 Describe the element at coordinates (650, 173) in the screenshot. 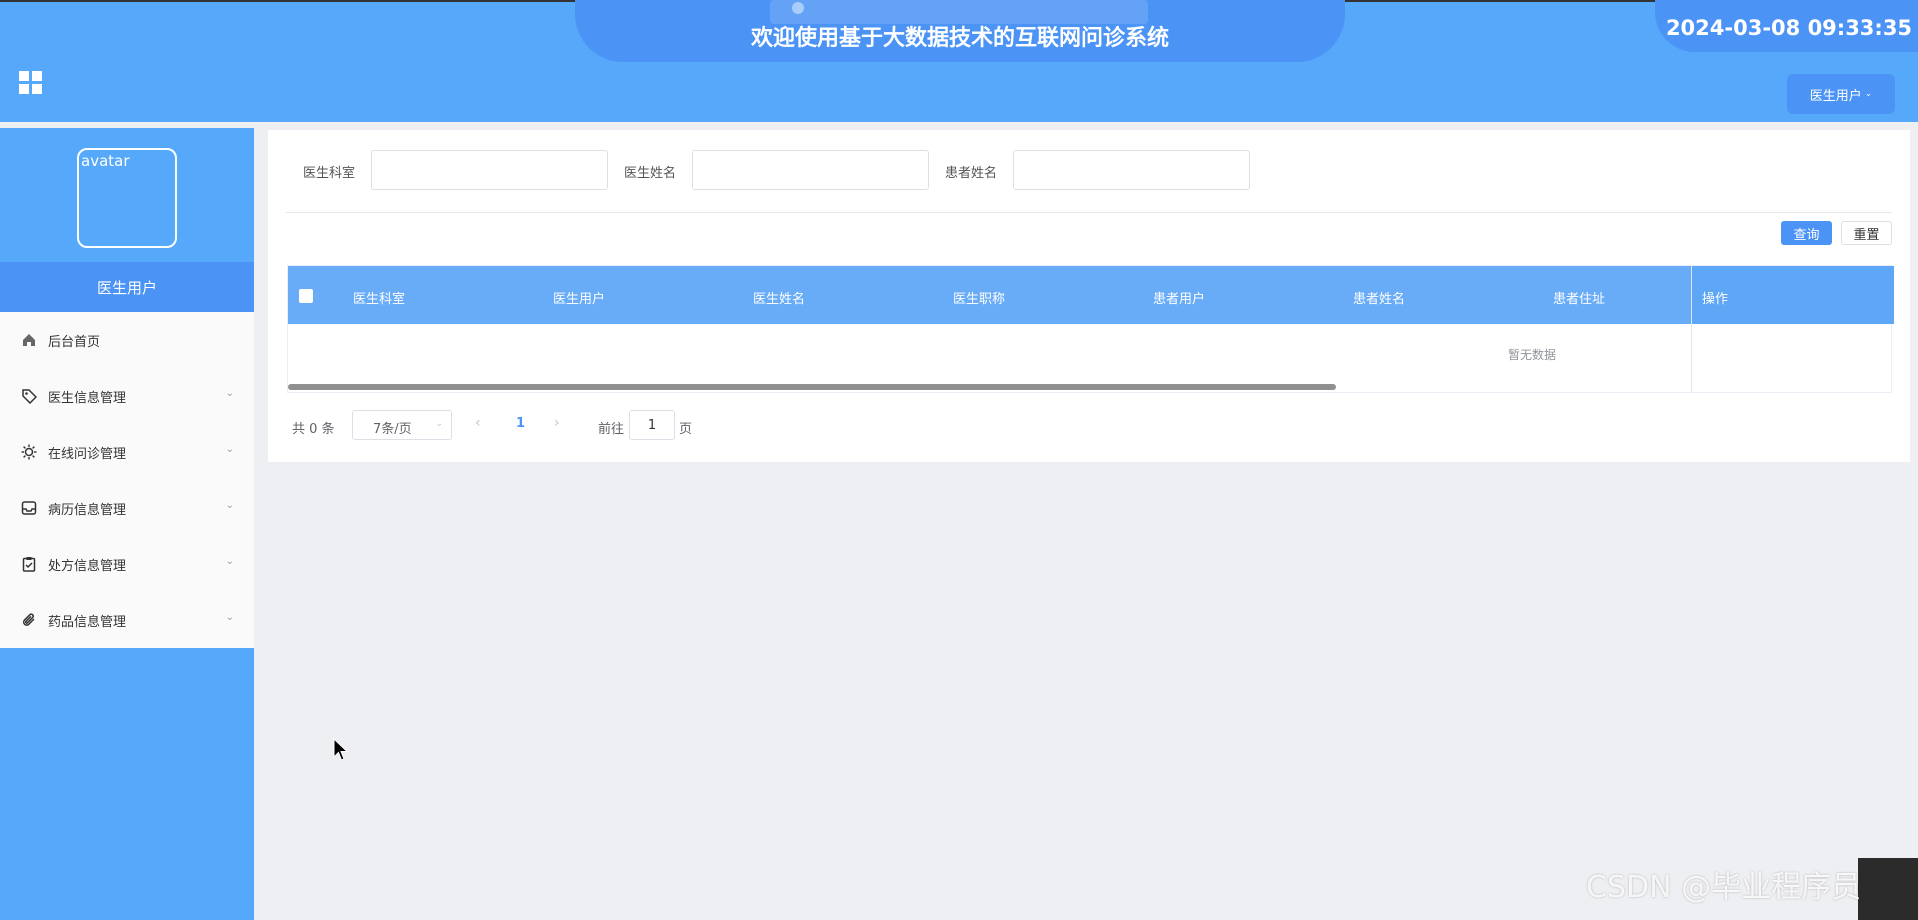

I see `filter-doctor-name-label: 医生姓名` at that location.